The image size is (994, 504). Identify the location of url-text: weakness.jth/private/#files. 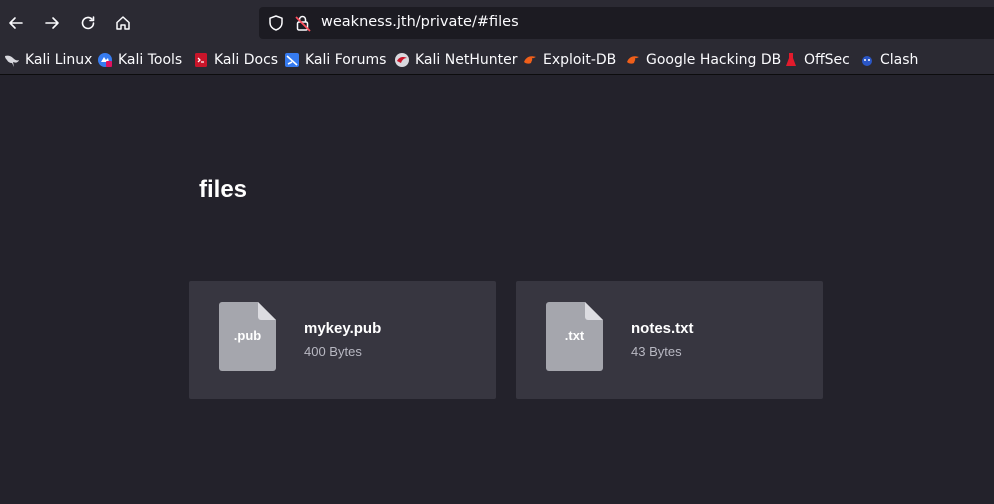
(420, 22).